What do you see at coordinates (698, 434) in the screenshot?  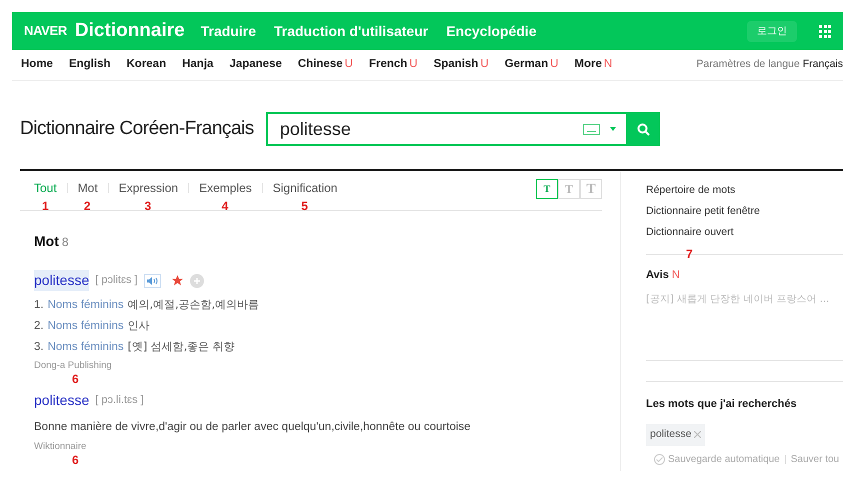 I see `close-icon` at bounding box center [698, 434].